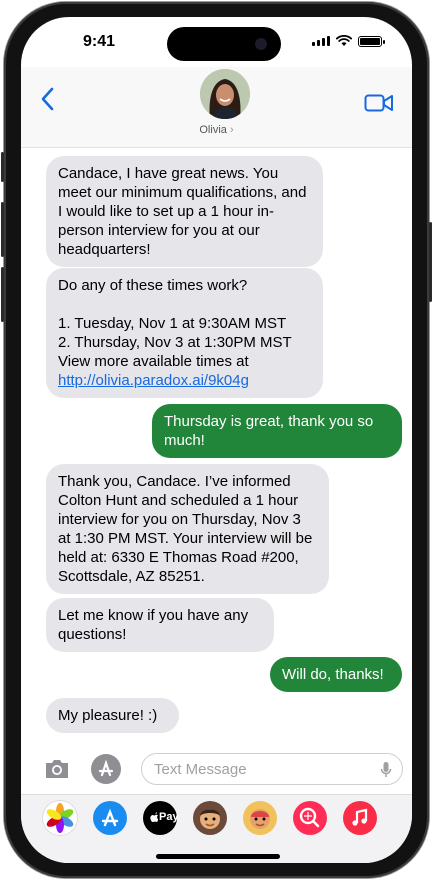 The width and height of the screenshot is (433, 880). I want to click on status-icons, so click(348, 41).